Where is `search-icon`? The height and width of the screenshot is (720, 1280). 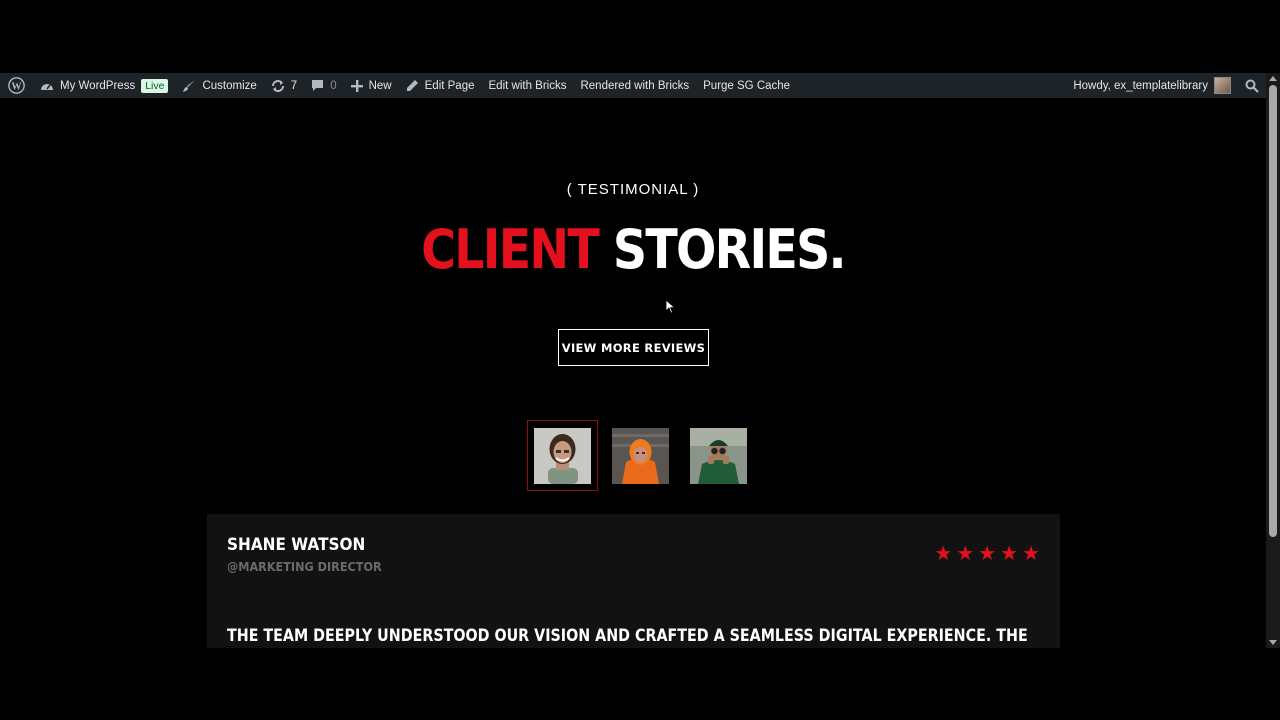 search-icon is located at coordinates (1252, 86).